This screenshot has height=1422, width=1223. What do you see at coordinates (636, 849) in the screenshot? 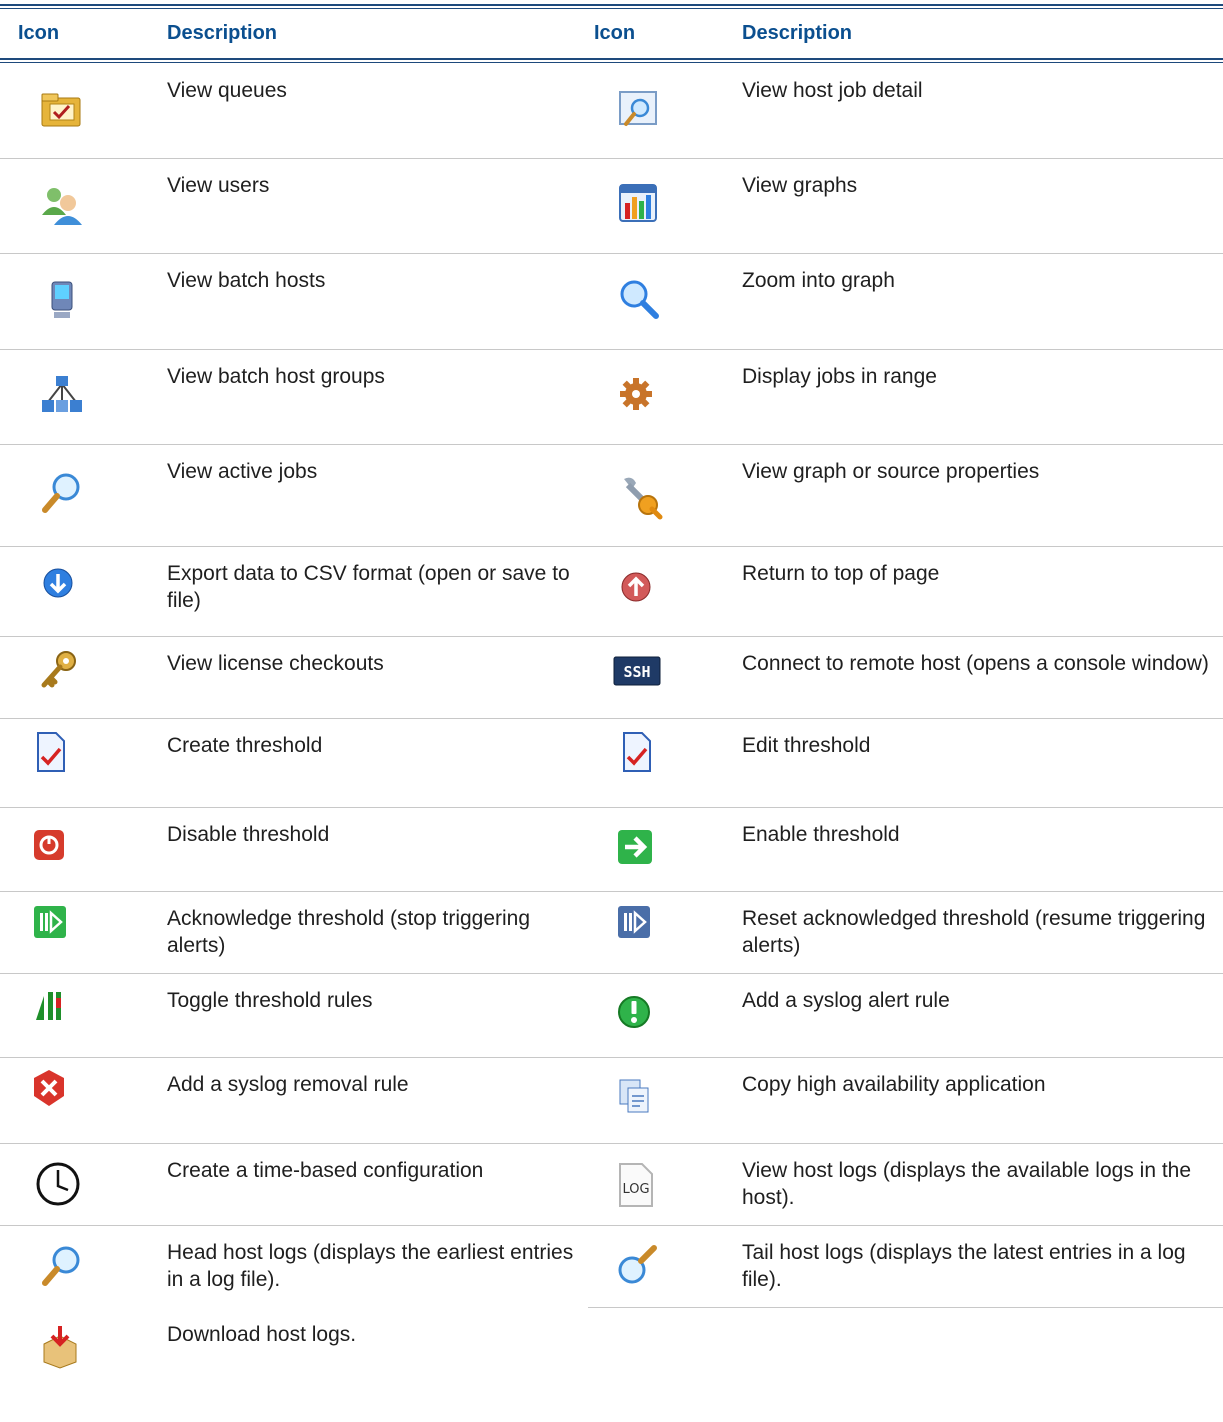
I see `enable-arrow-icon` at bounding box center [636, 849].